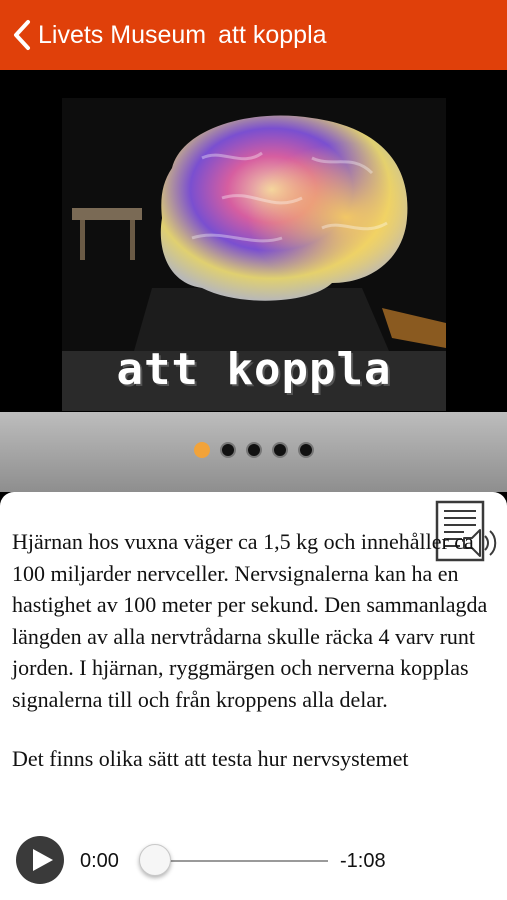 This screenshot has width=507, height=900. What do you see at coordinates (122, 34) in the screenshot?
I see `back-button-label: Livets Museum` at bounding box center [122, 34].